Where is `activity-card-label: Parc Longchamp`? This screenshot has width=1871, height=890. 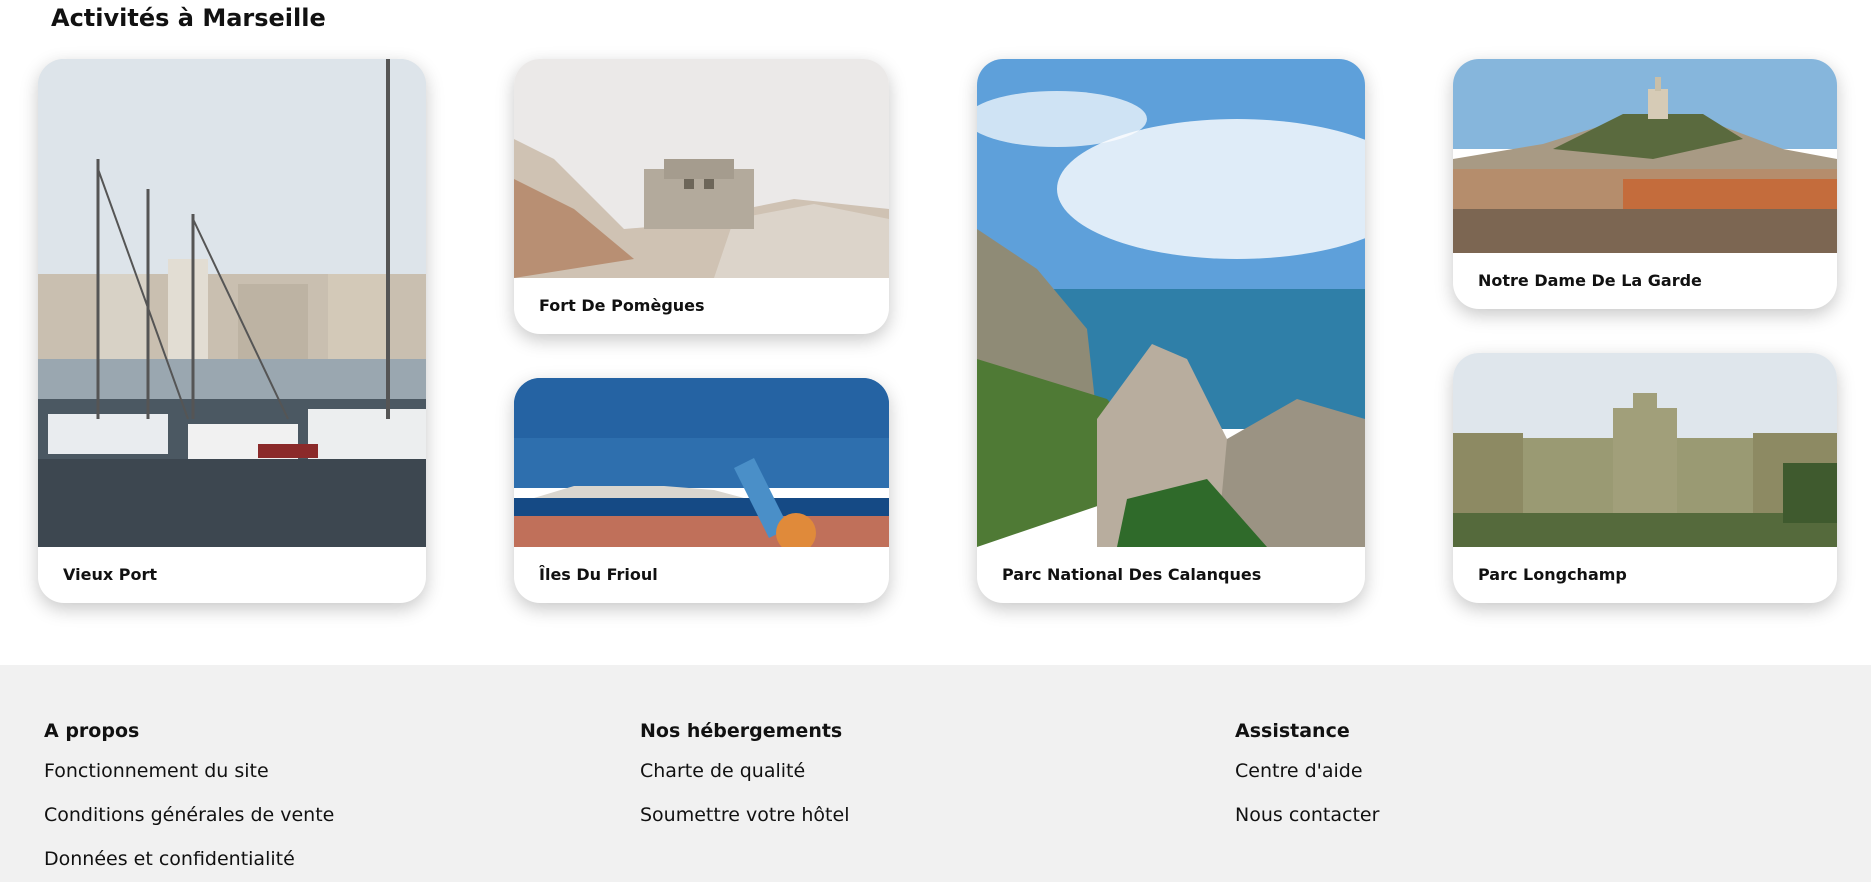
activity-card-label: Parc Longchamp is located at coordinates (1552, 574).